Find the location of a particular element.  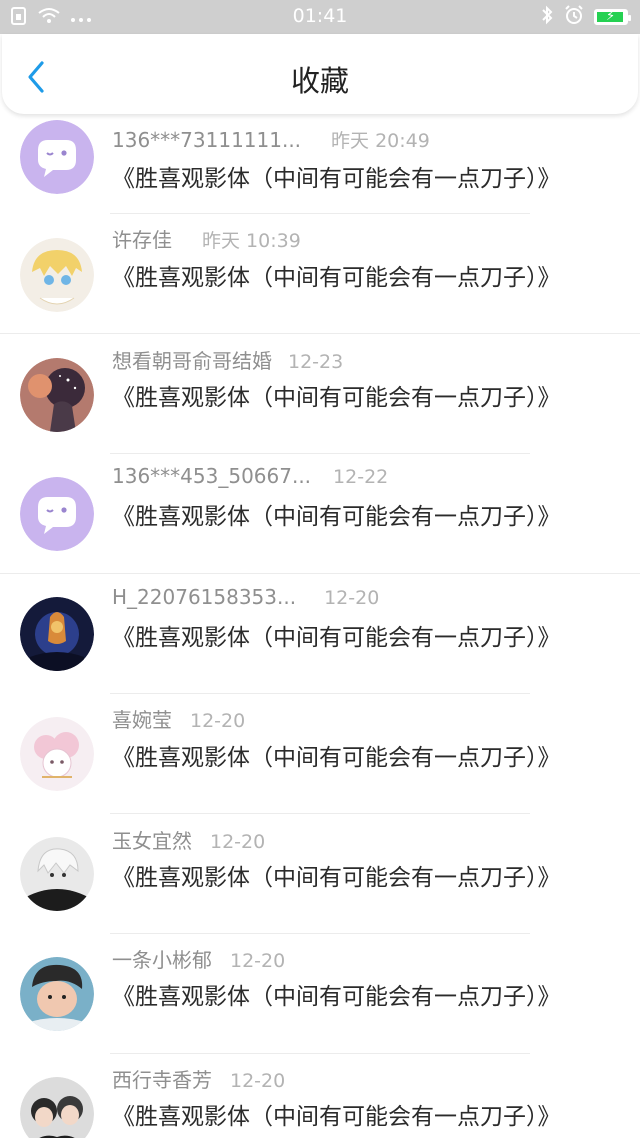

timestamp: 昨天 10:39 is located at coordinates (251, 241).